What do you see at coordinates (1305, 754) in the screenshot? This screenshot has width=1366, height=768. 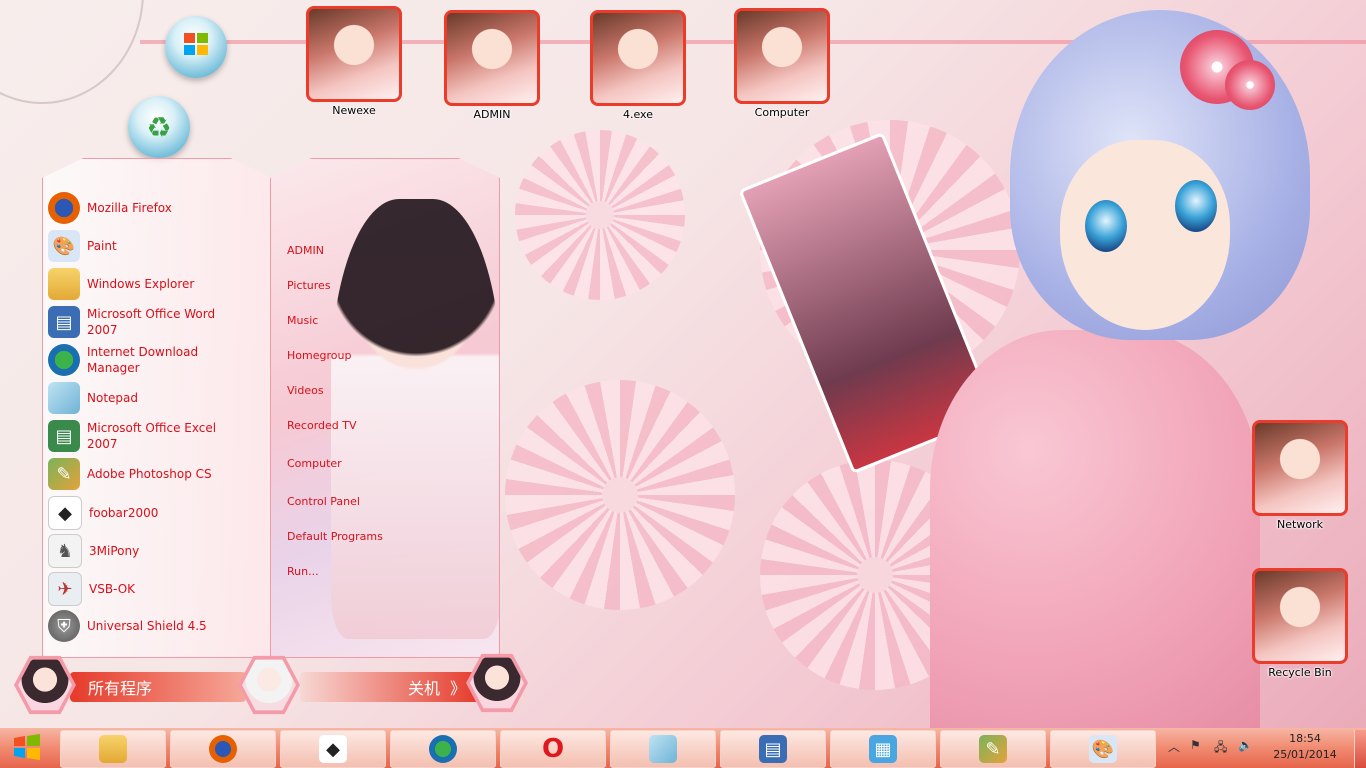 I see `clock-date: 25/01/2014` at bounding box center [1305, 754].